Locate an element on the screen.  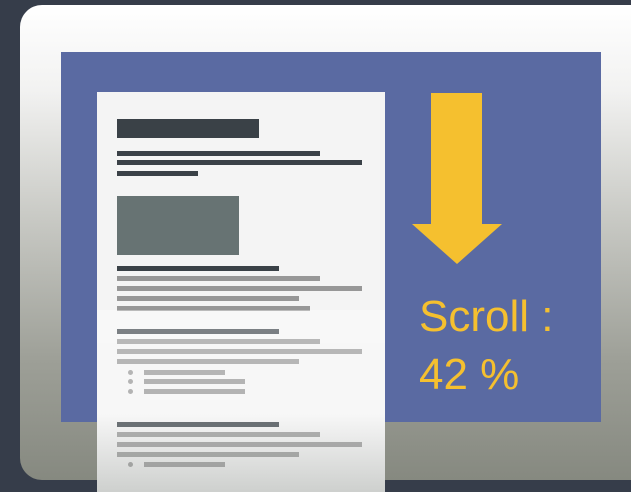
scroll-indicator: Scroll : 42 % is located at coordinates (486, 346).